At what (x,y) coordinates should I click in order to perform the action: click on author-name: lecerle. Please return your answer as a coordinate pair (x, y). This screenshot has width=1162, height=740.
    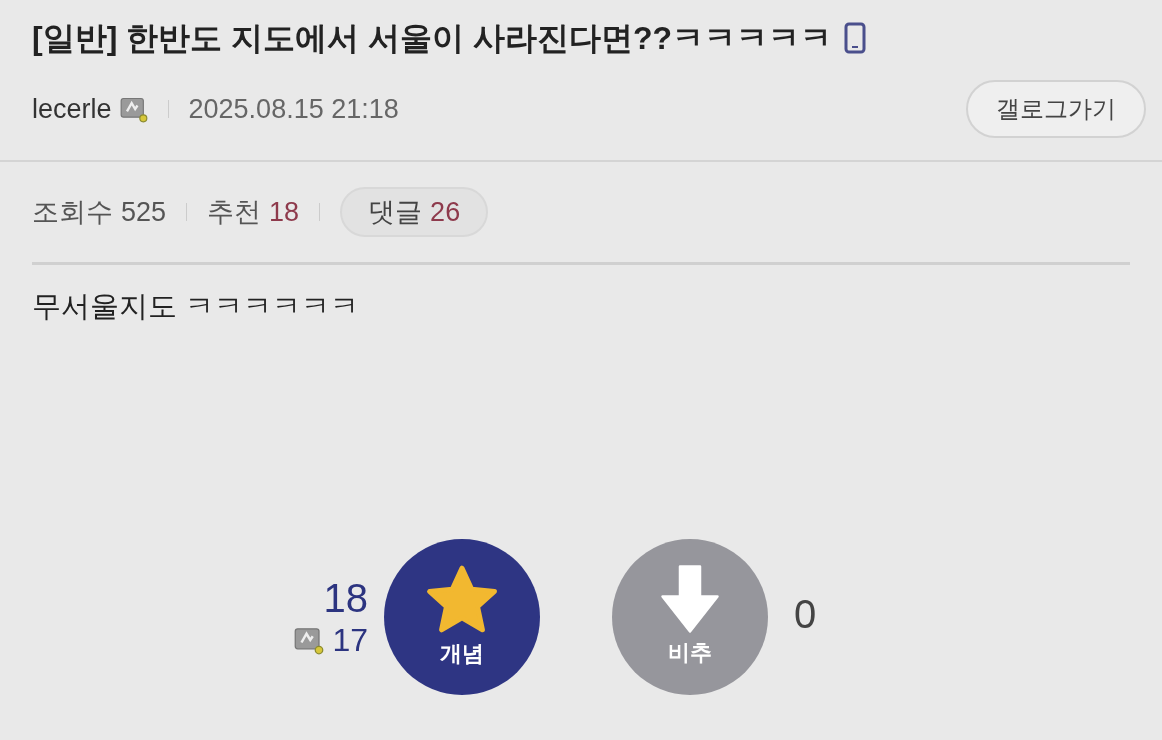
    Looking at the image, I should click on (72, 109).